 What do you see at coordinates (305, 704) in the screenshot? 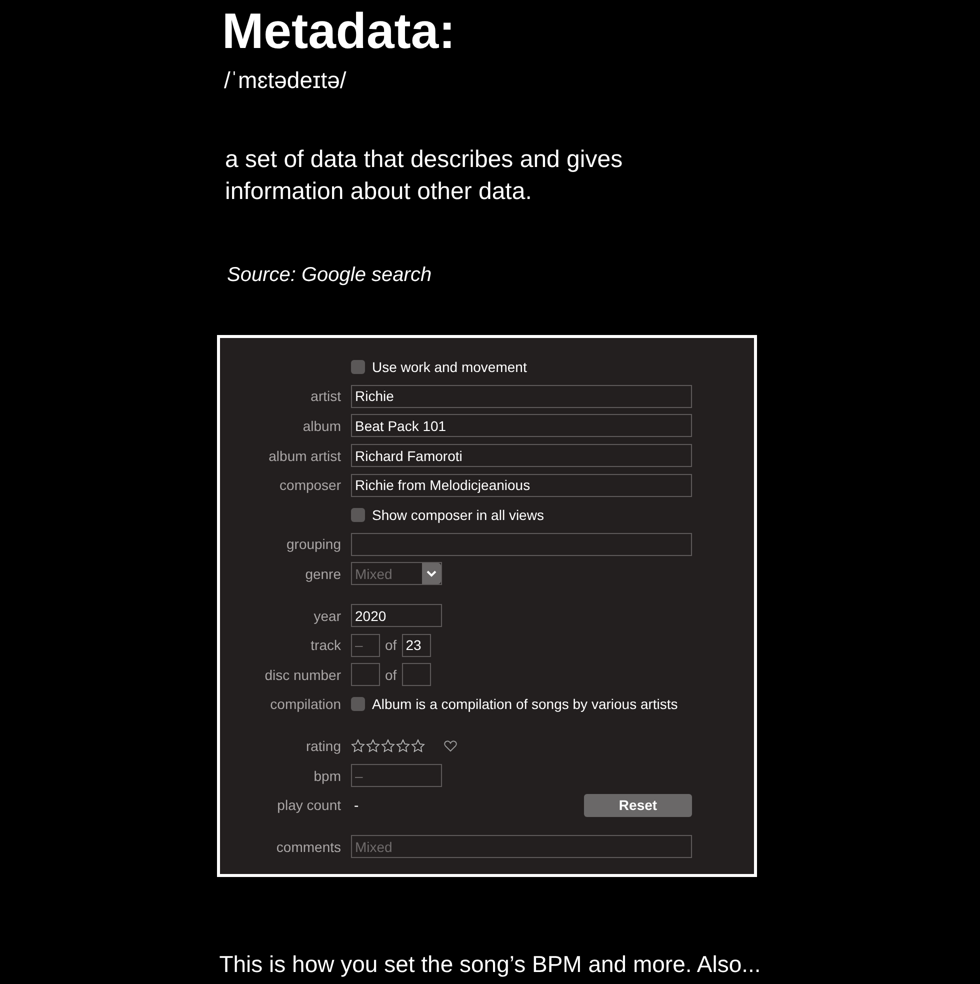
I see `field-label: compilation` at bounding box center [305, 704].